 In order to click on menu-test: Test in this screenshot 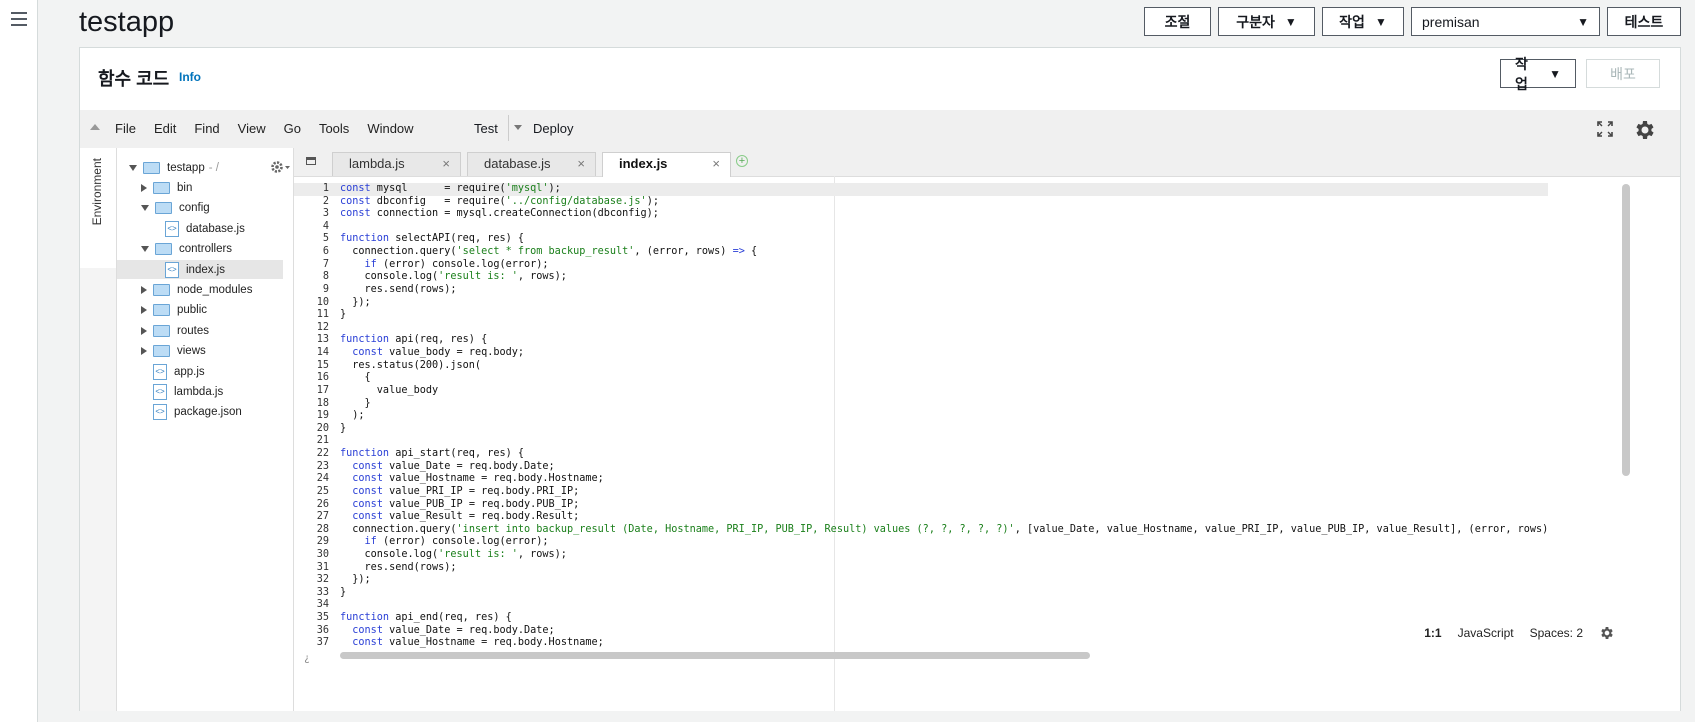, I will do `click(486, 128)`.